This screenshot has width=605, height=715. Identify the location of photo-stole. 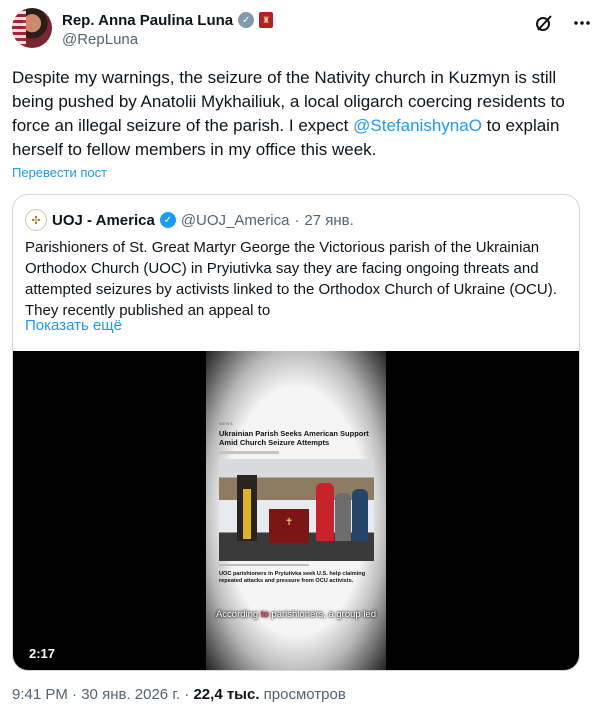
(247, 514).